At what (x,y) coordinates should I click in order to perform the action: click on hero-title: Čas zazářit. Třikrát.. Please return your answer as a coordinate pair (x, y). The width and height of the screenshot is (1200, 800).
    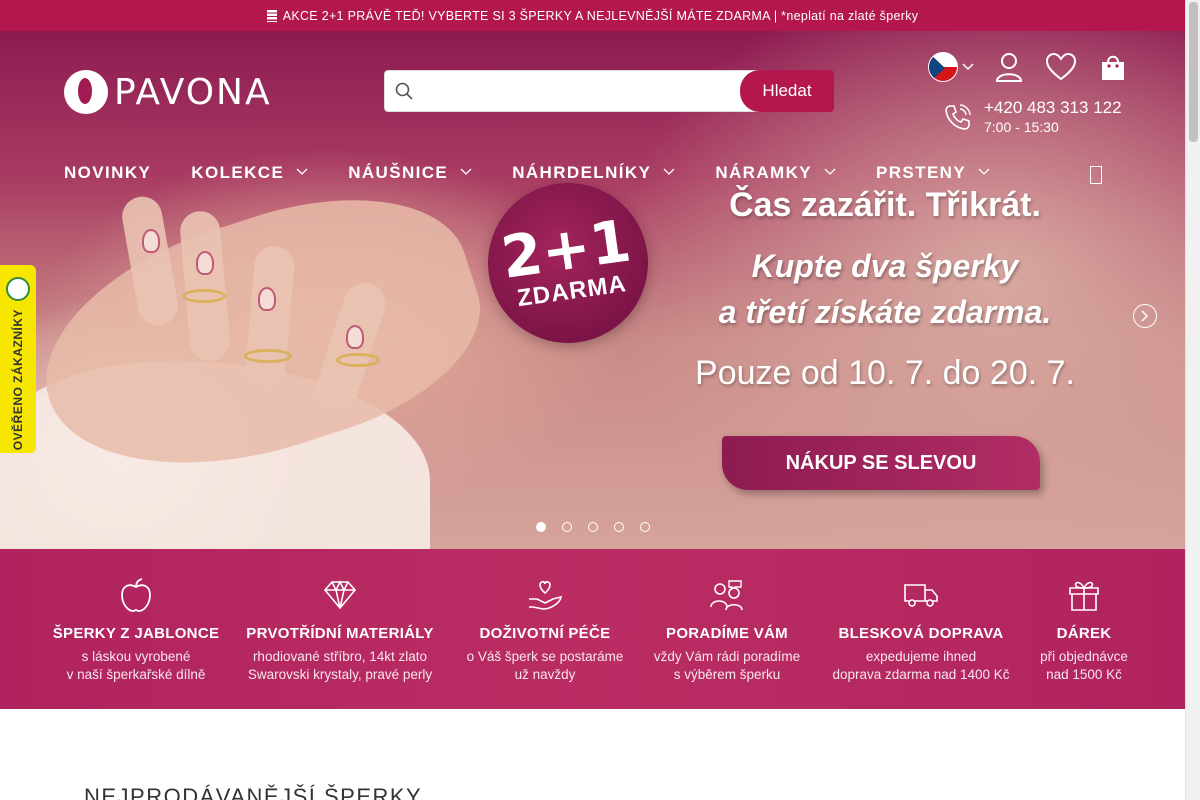
    Looking at the image, I should click on (885, 205).